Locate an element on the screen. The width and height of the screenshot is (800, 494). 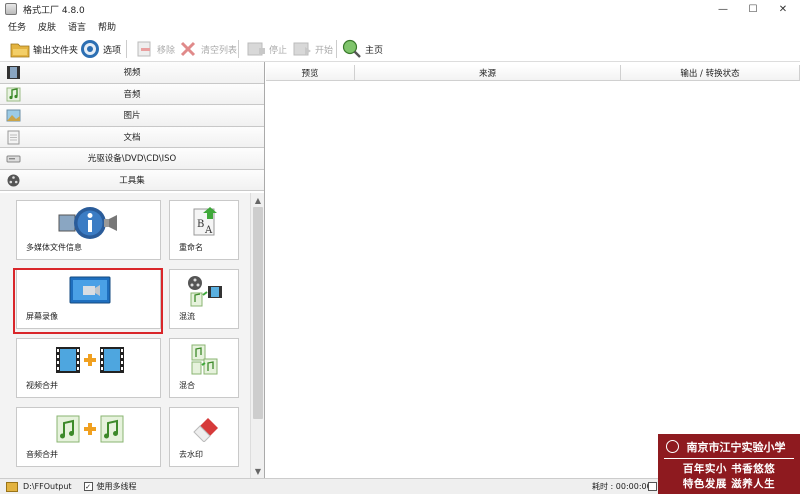
category-disc: 光驱设备\DVD\CD\ISO is located at coordinates (132, 159).